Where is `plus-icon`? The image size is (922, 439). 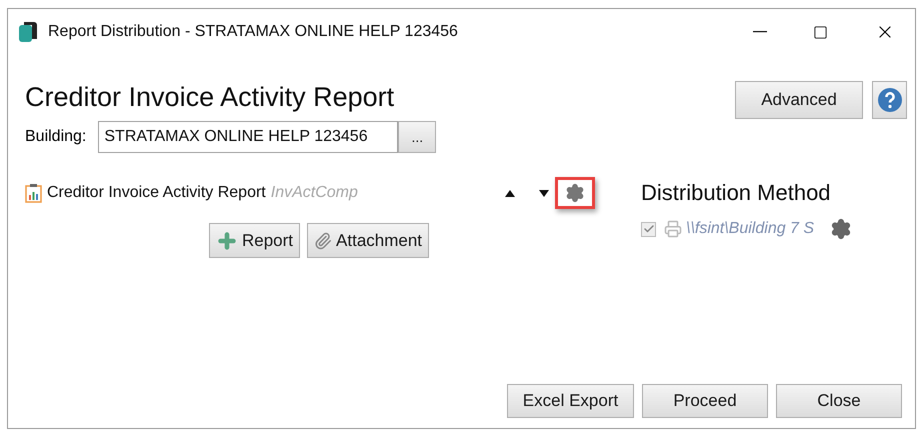 plus-icon is located at coordinates (227, 241).